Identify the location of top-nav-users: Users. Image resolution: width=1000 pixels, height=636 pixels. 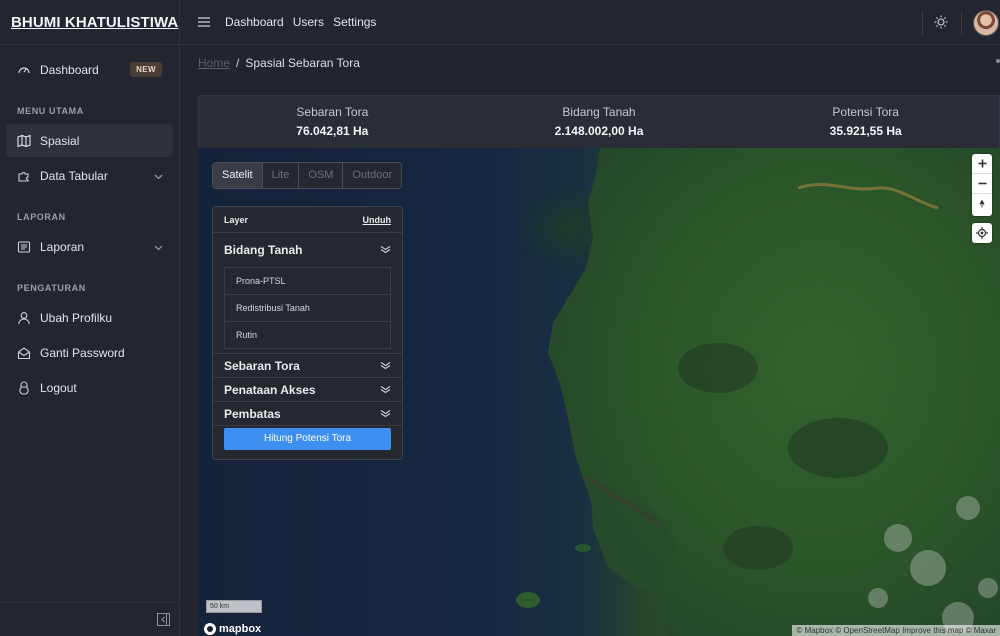
(308, 22).